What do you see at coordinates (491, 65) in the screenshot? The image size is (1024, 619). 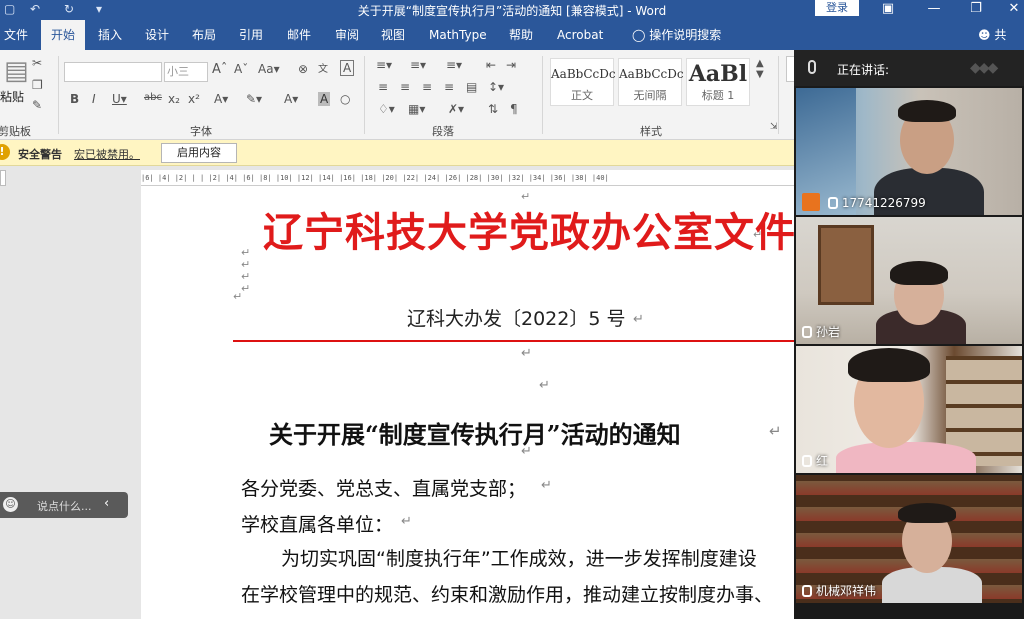 I see `decrease-indent-icon: ⇤` at bounding box center [491, 65].